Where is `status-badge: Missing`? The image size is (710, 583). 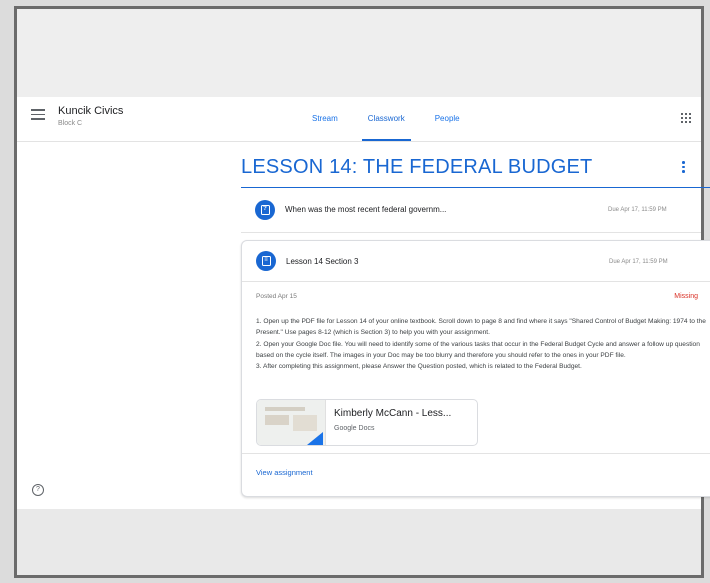 status-badge: Missing is located at coordinates (686, 296).